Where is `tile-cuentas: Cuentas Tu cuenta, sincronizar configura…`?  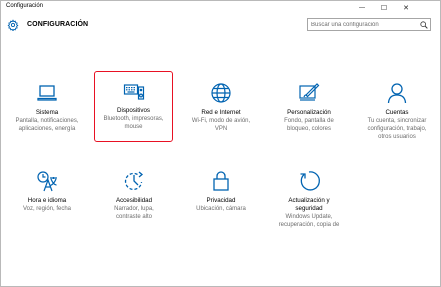
tile-cuentas: Cuentas Tu cuenta, sincronizar configura… is located at coordinates (397, 109).